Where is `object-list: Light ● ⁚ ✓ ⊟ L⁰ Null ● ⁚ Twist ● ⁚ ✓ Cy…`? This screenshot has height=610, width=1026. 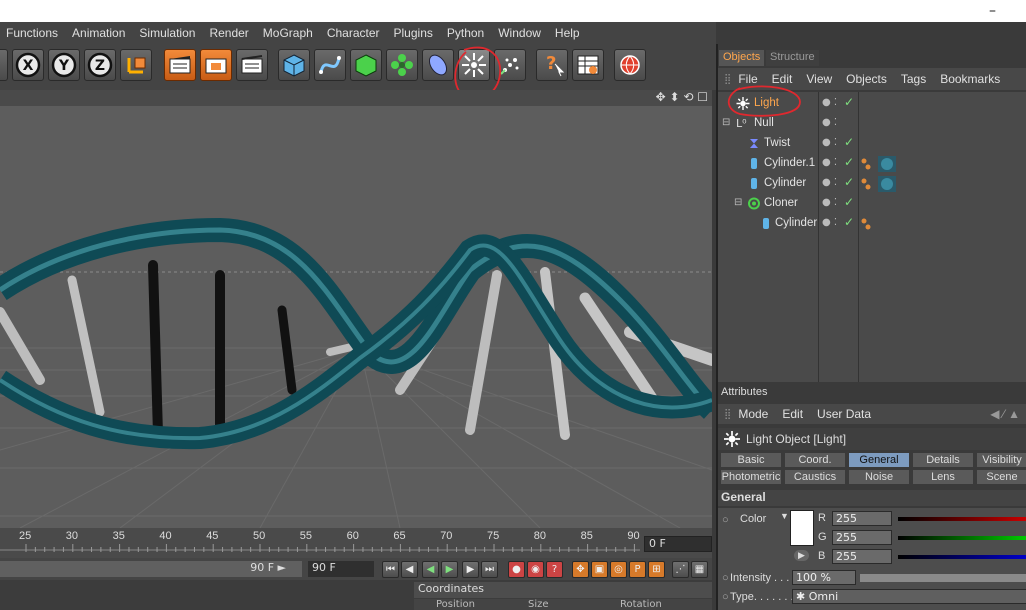 object-list: Light ● ⁚ ✓ ⊟ L⁰ Null ● ⁚ Twist ● ⁚ ✓ Cy… is located at coordinates (872, 233).